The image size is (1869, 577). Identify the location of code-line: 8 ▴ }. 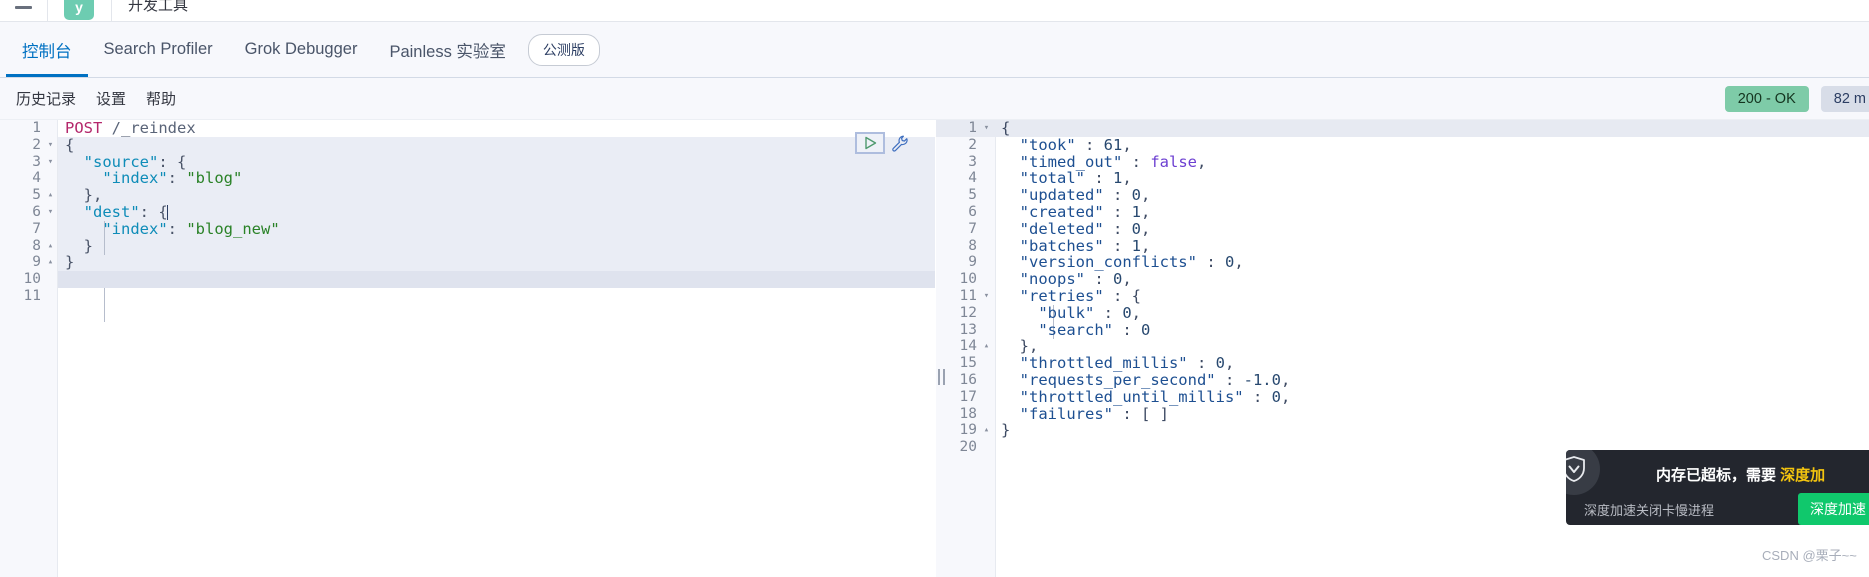
(467, 246).